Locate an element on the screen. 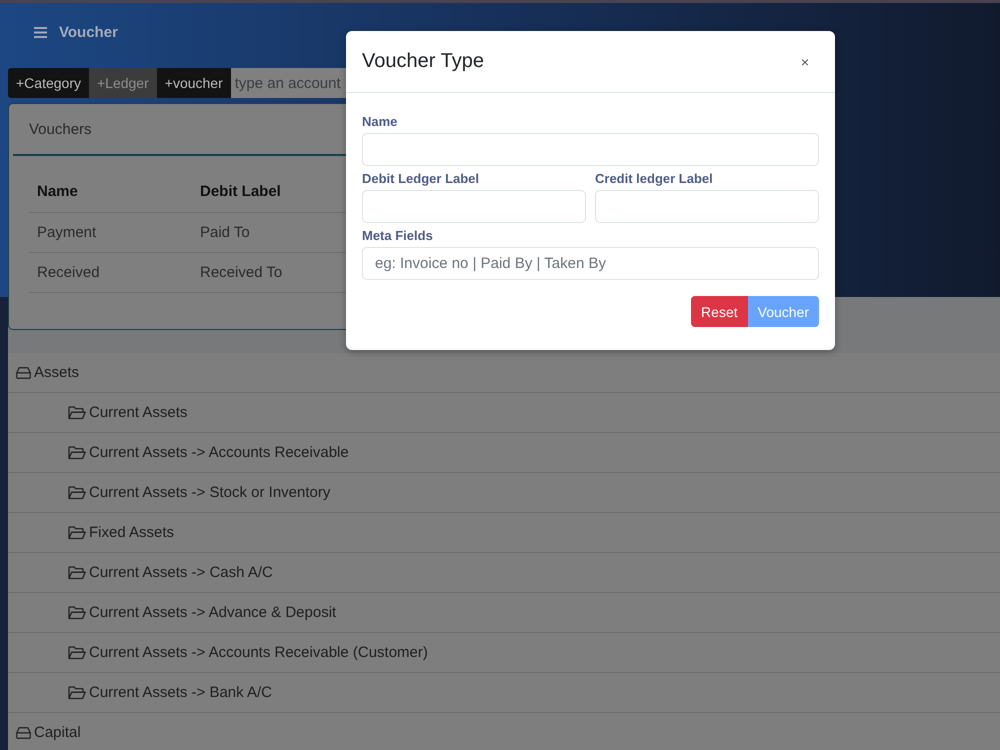 The height and width of the screenshot is (750, 1000). tree-item: Current Assets -> Accounts Receivable (Customer) is located at coordinates (504, 653).